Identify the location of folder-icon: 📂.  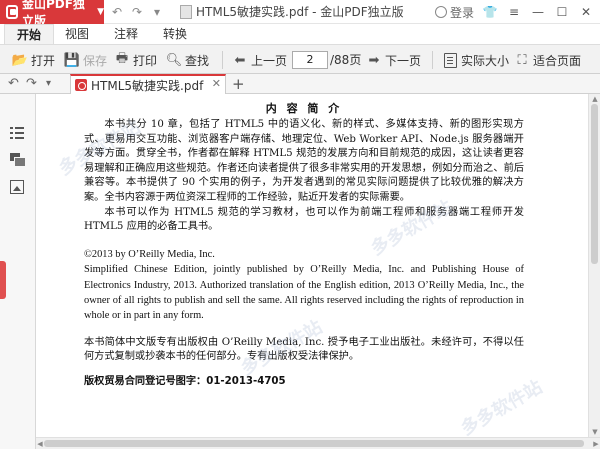
(20, 60).